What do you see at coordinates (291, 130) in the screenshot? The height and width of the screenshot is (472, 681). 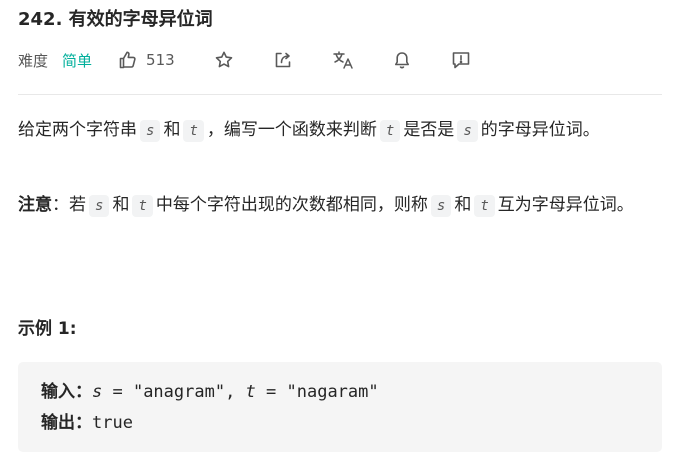 I see `desc-text: ，编写一个函数来判断` at bounding box center [291, 130].